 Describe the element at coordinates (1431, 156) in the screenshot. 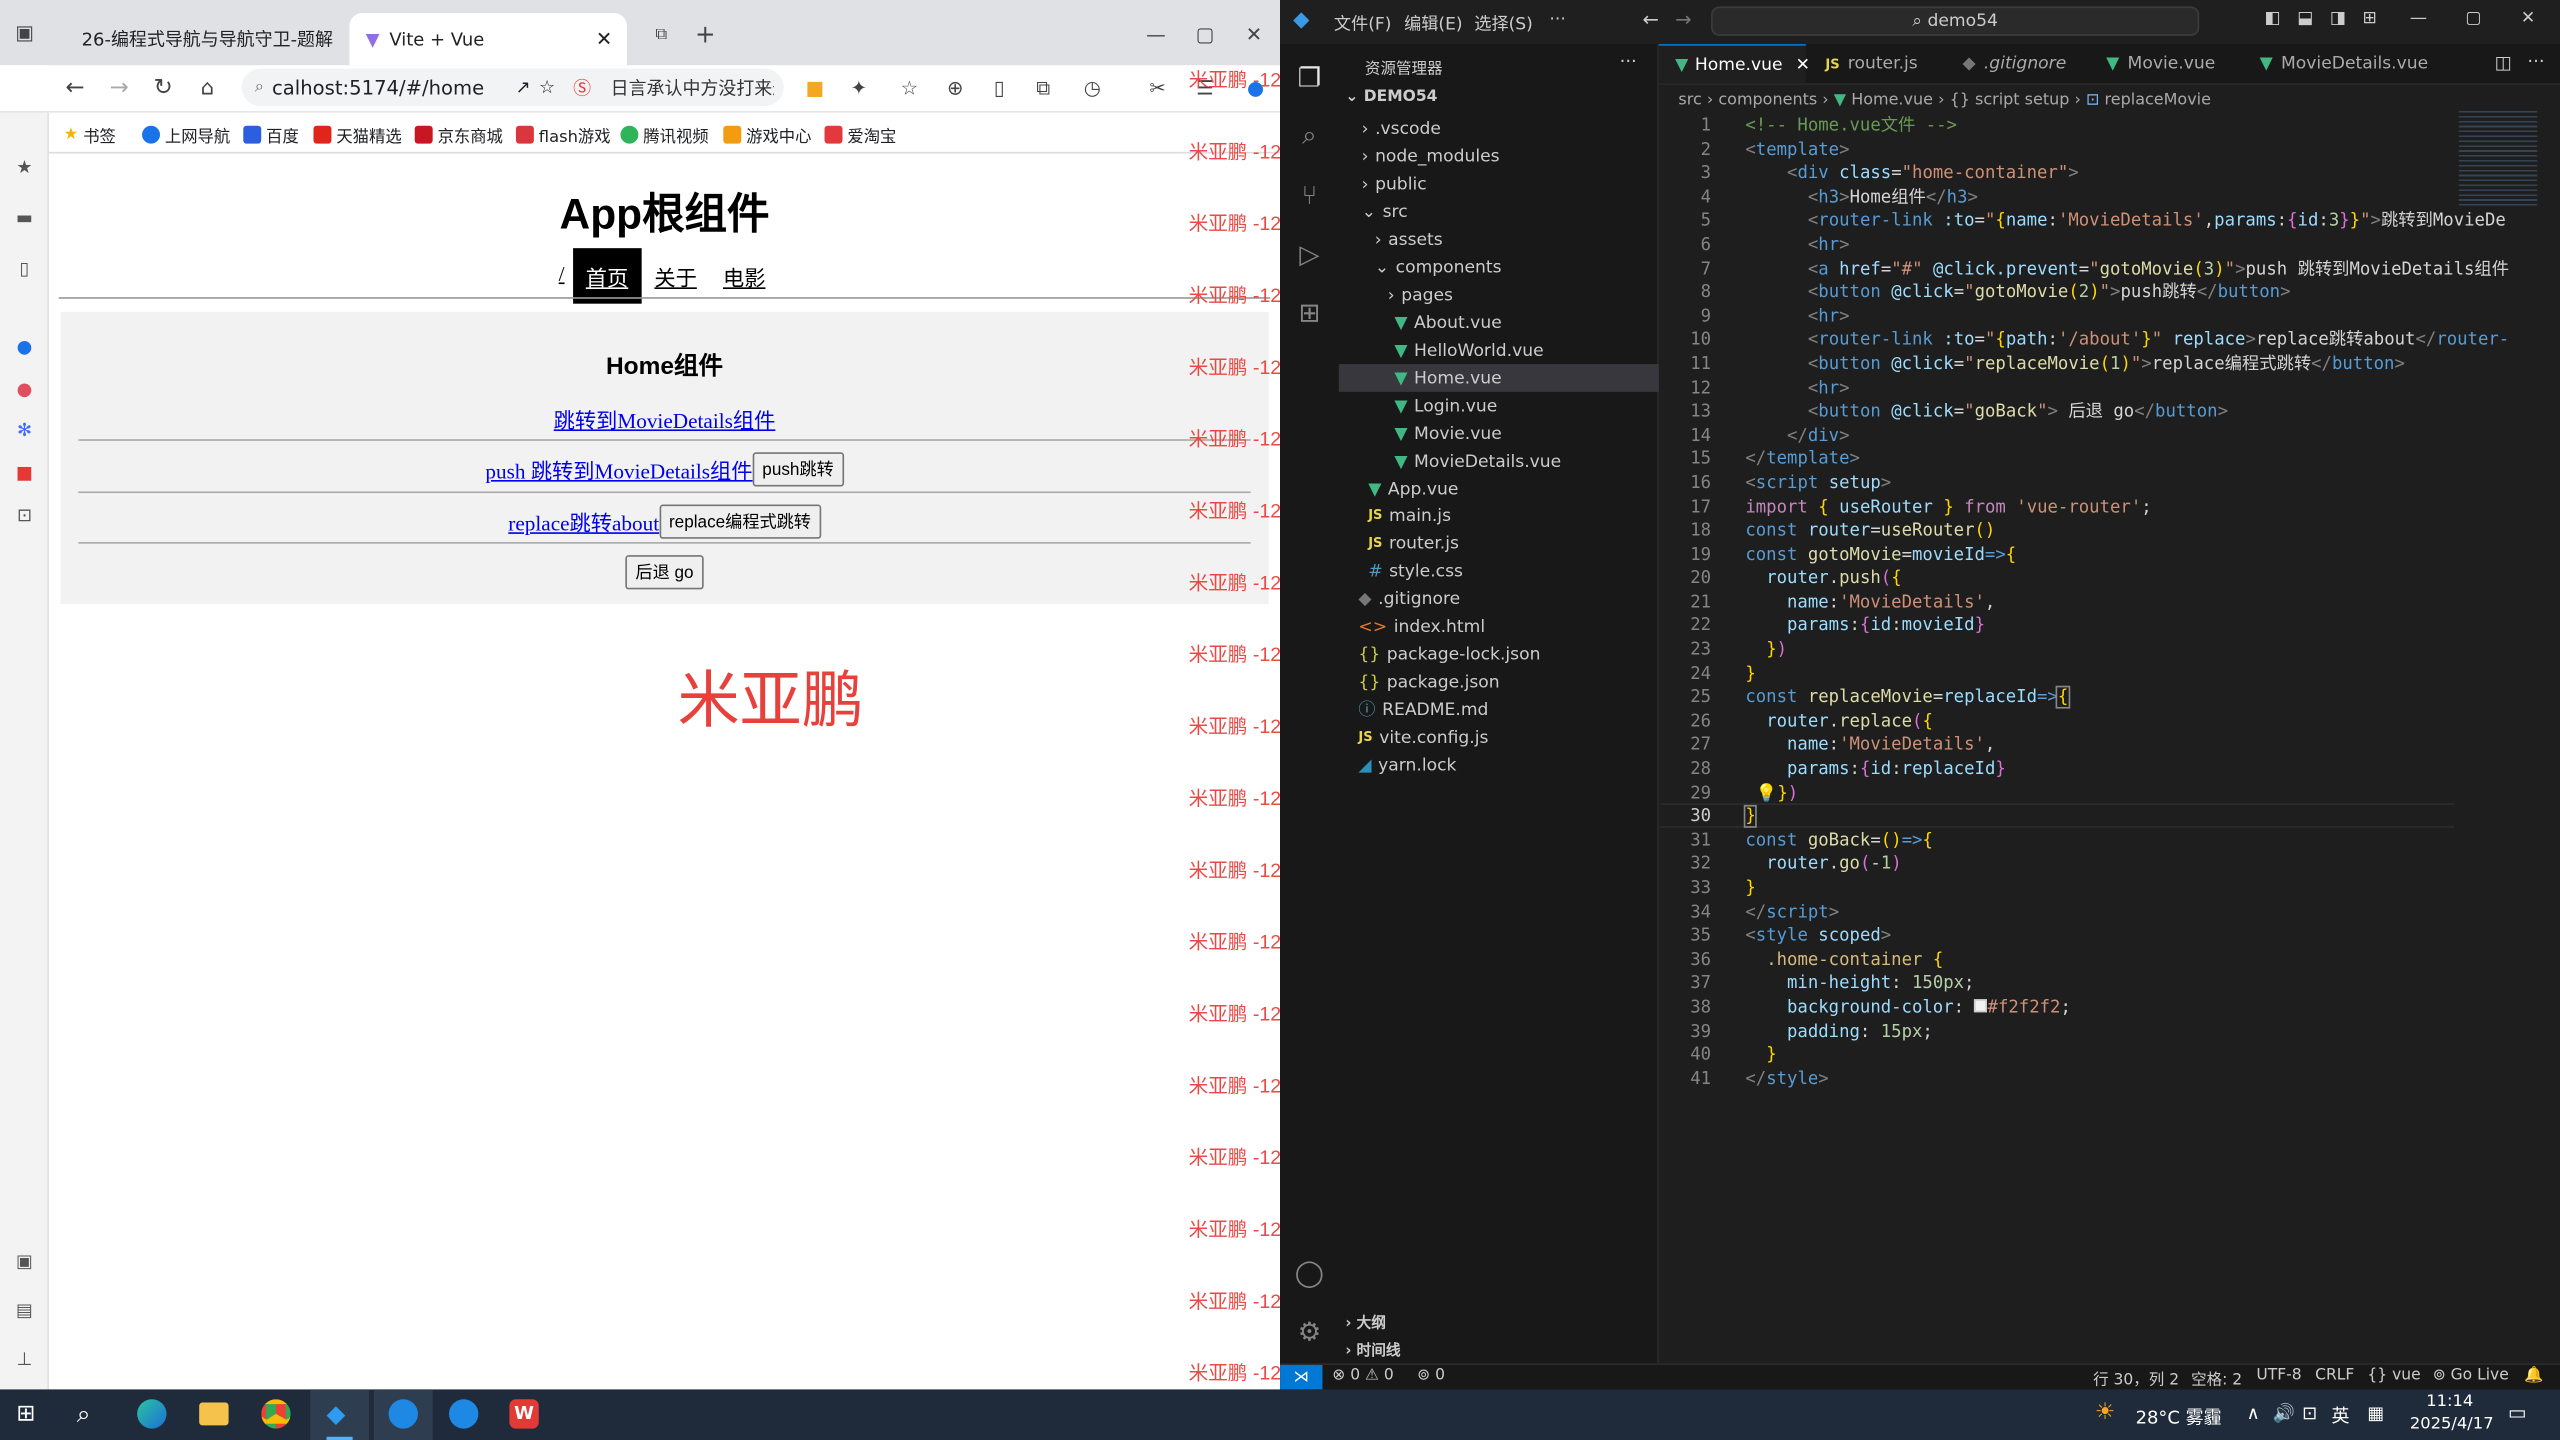

I see `tree-folder: › node_modules` at that location.